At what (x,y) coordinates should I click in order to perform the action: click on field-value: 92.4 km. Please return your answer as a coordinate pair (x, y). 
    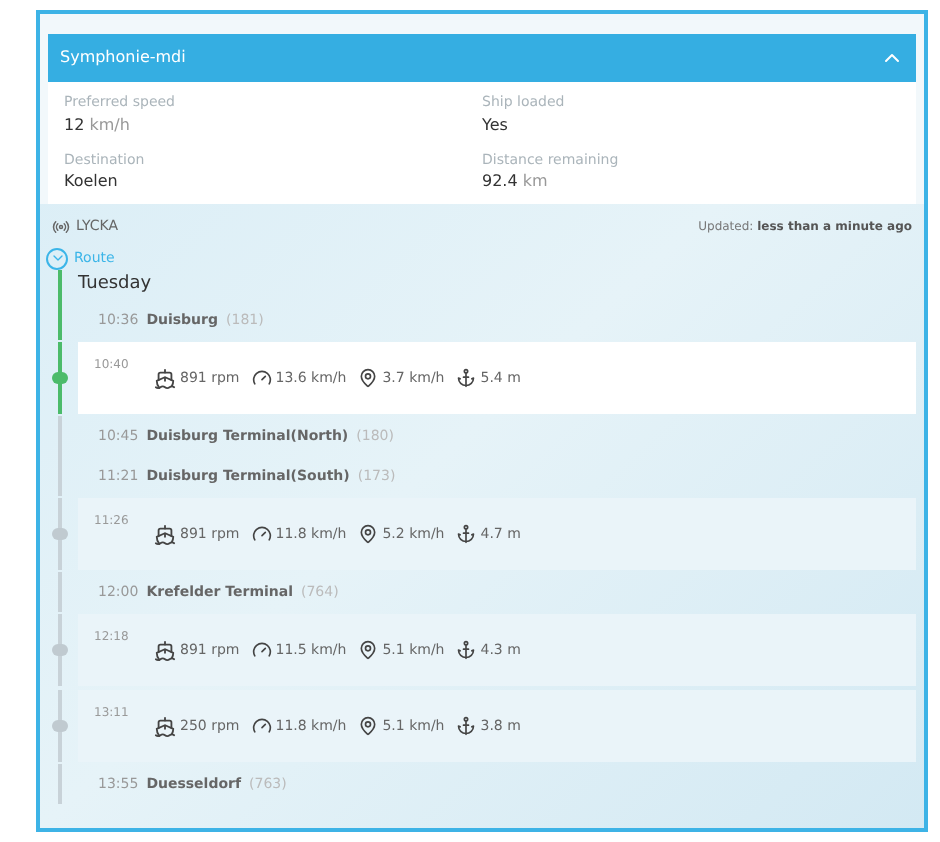
    Looking at the image, I should click on (515, 182).